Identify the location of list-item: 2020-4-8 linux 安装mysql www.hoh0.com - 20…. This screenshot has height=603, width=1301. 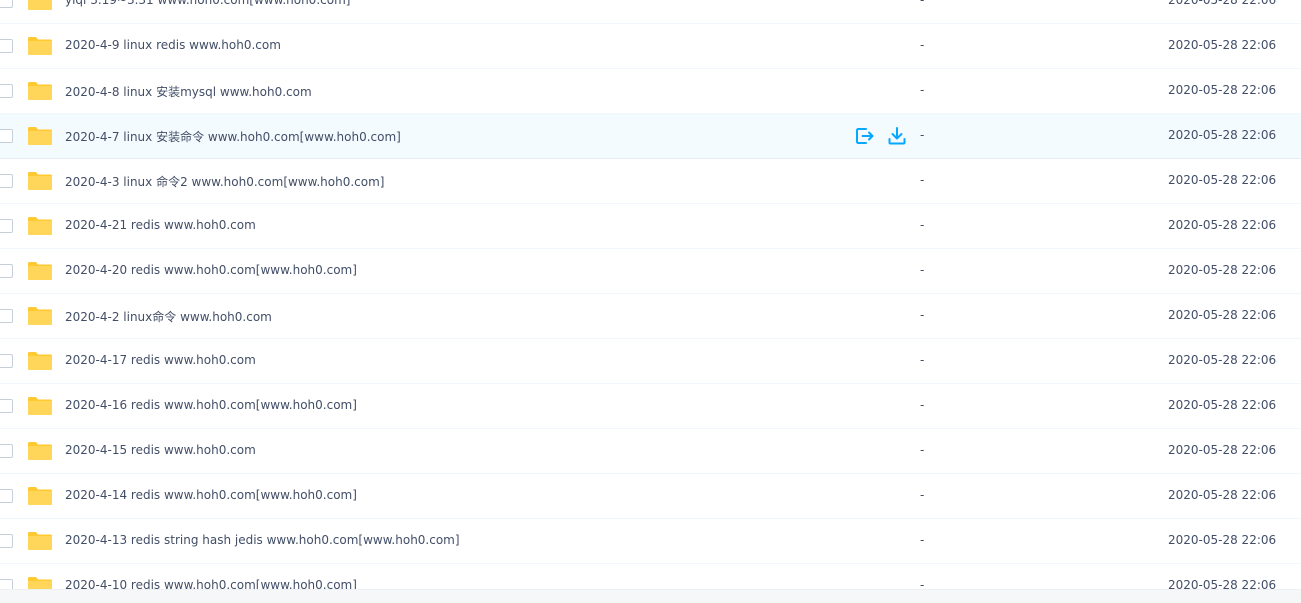
(650, 91).